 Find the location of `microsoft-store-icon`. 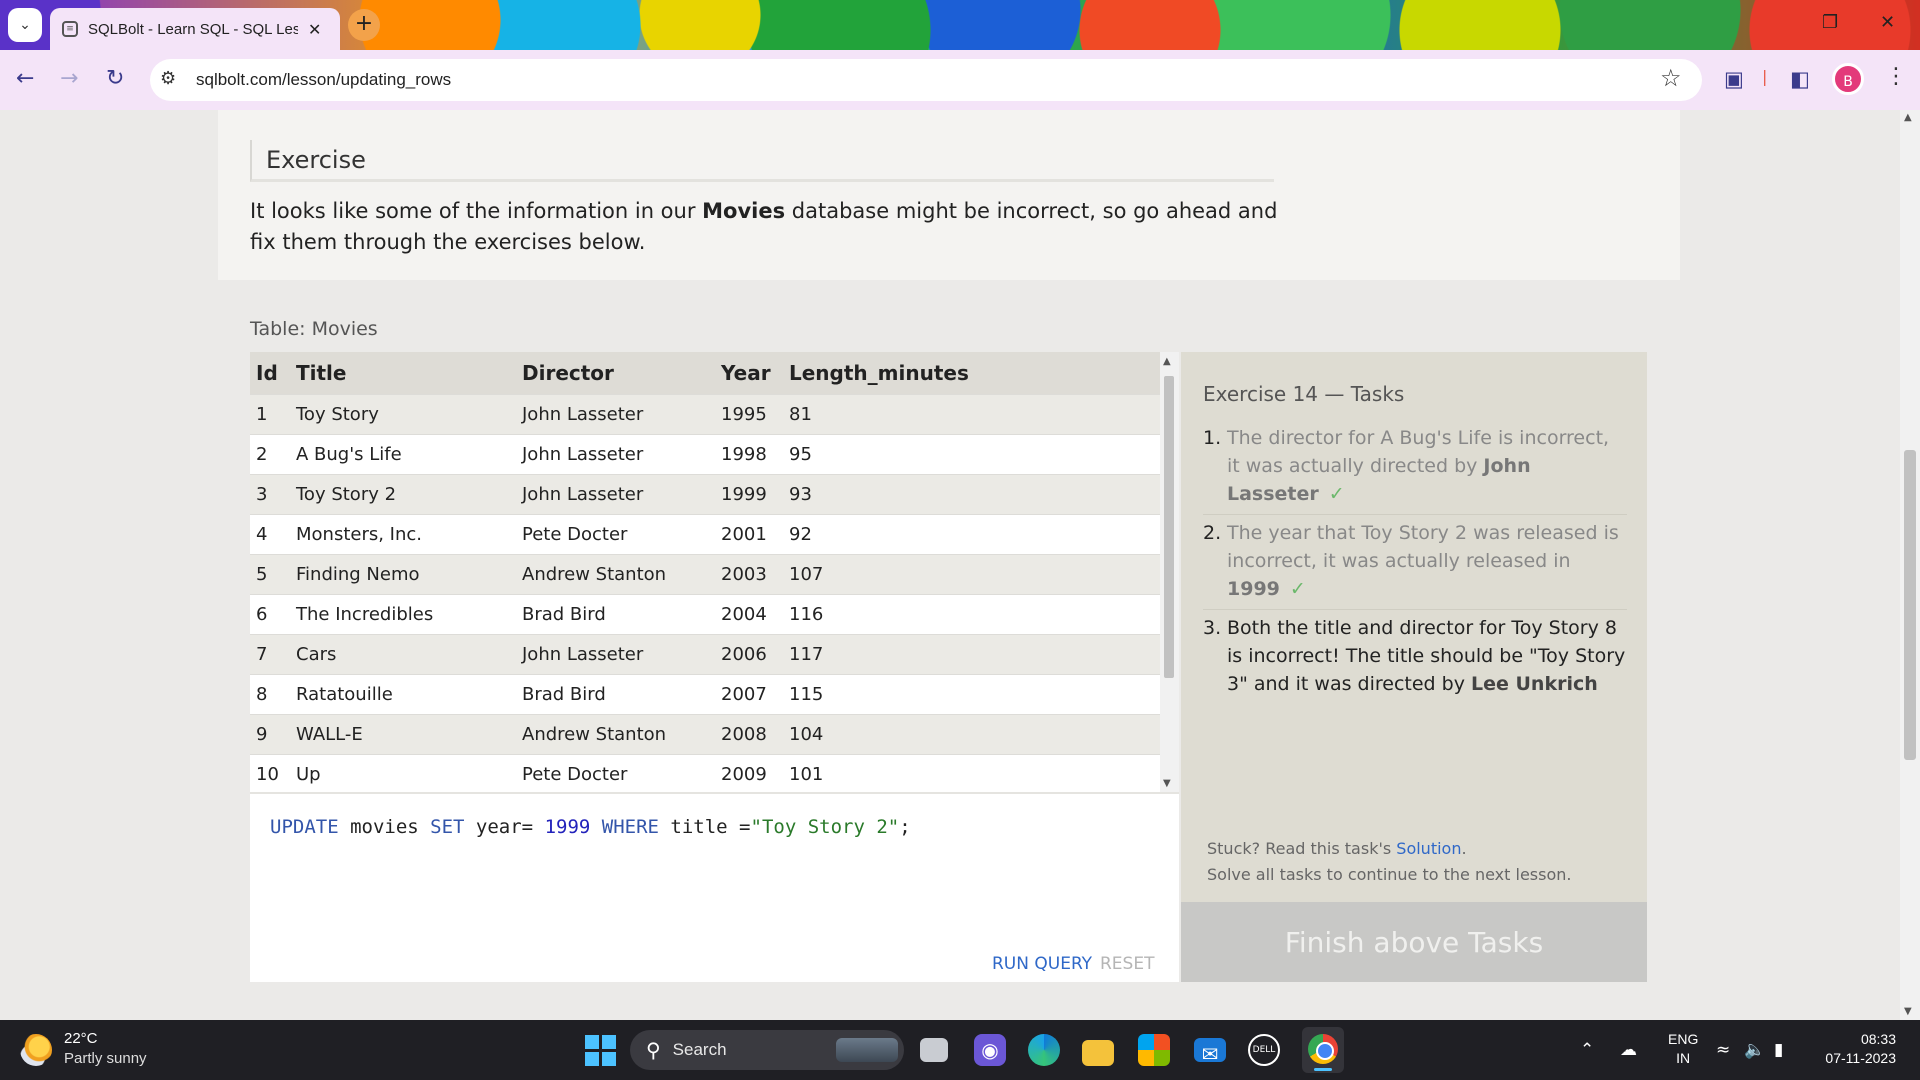

microsoft-store-icon is located at coordinates (1154, 1050).